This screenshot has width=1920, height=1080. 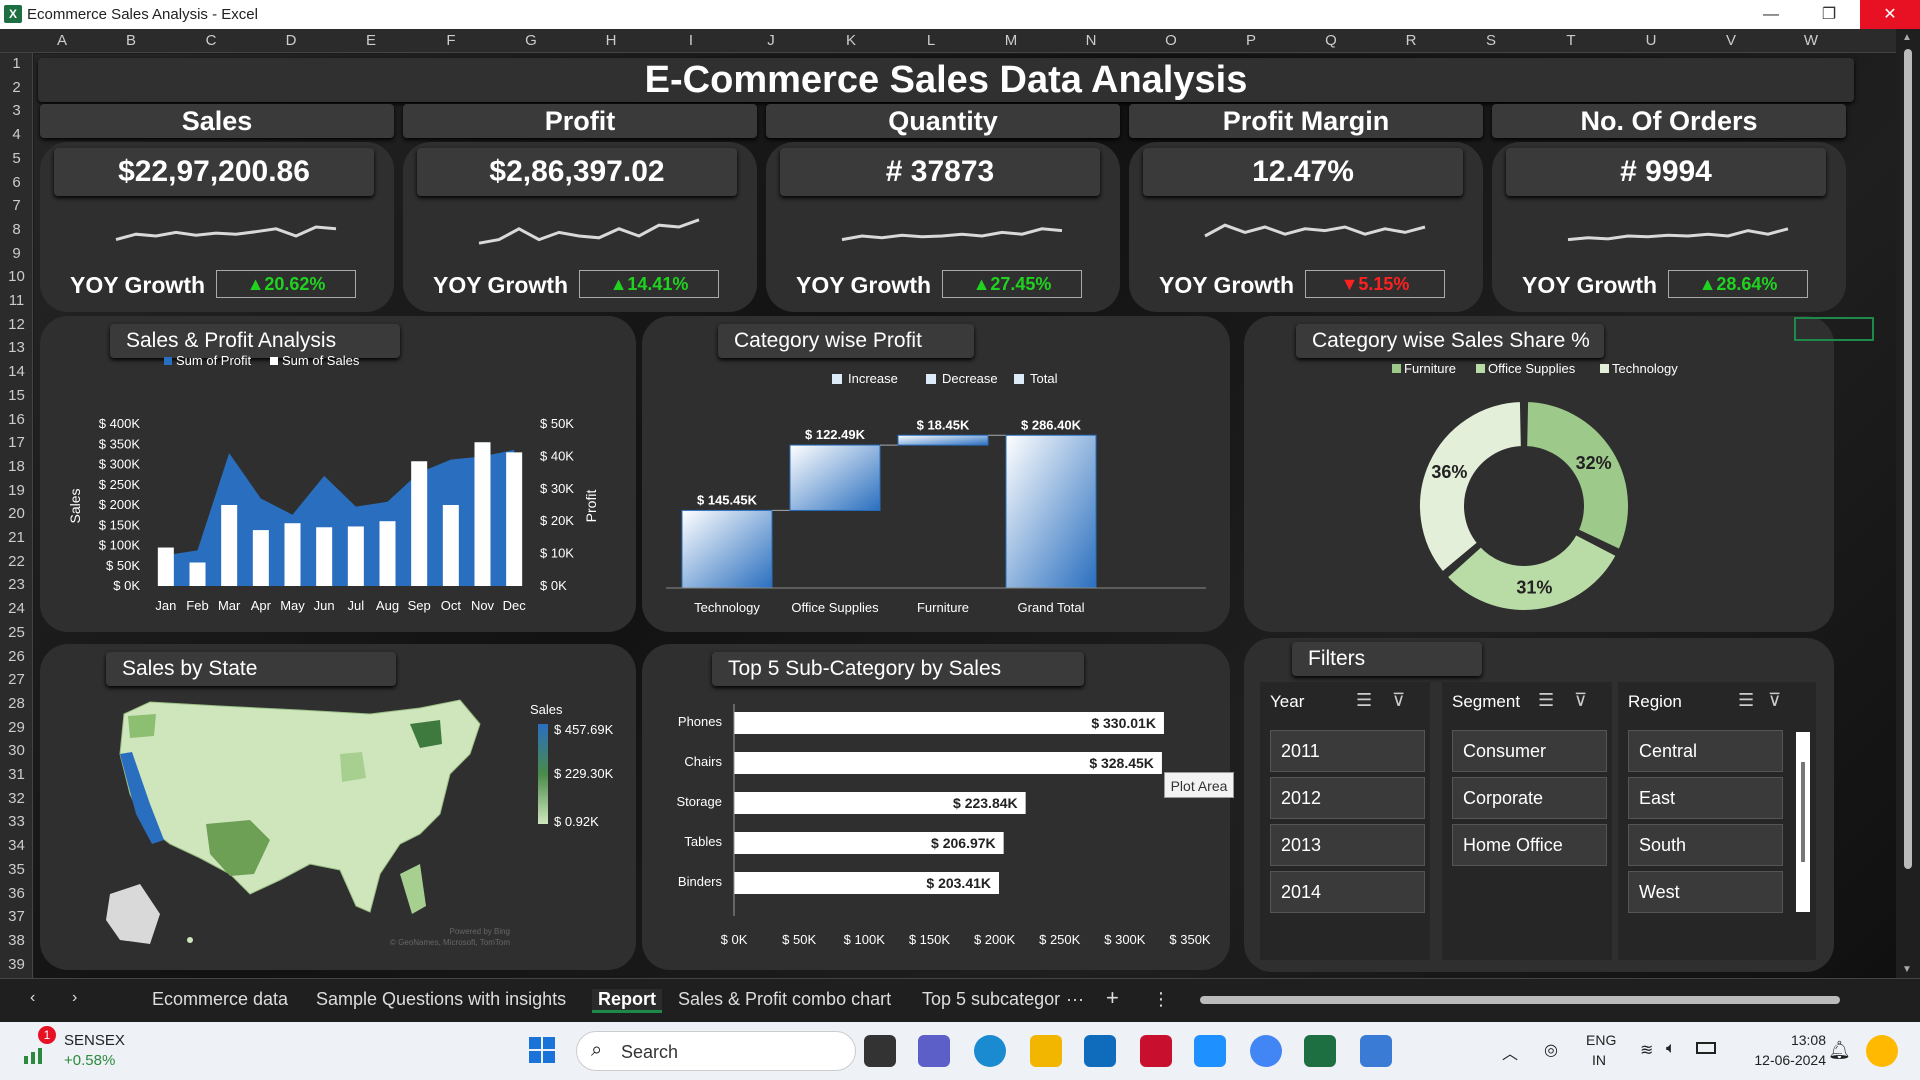 I want to click on kpi-card: $2,86,397.02 YOY Growth ▲14.41%, so click(x=580, y=227).